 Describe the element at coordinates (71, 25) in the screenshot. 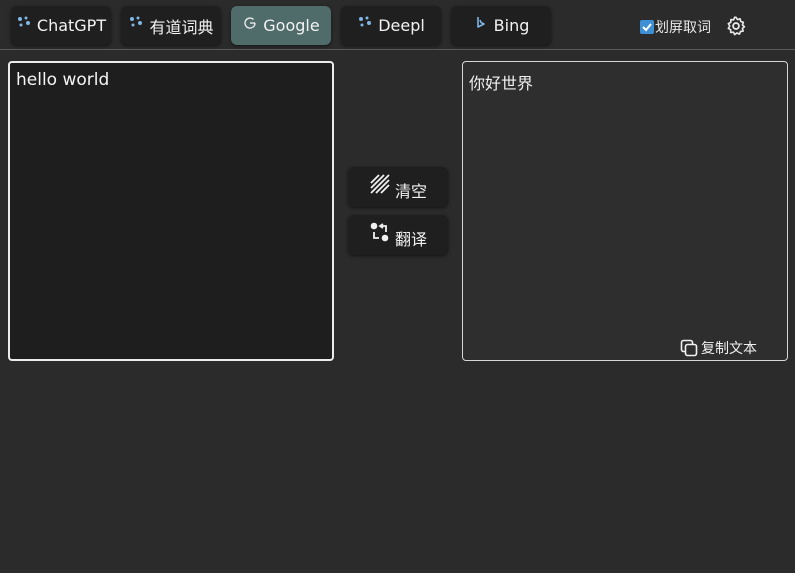

I see `tab-label: ChatGPT` at that location.